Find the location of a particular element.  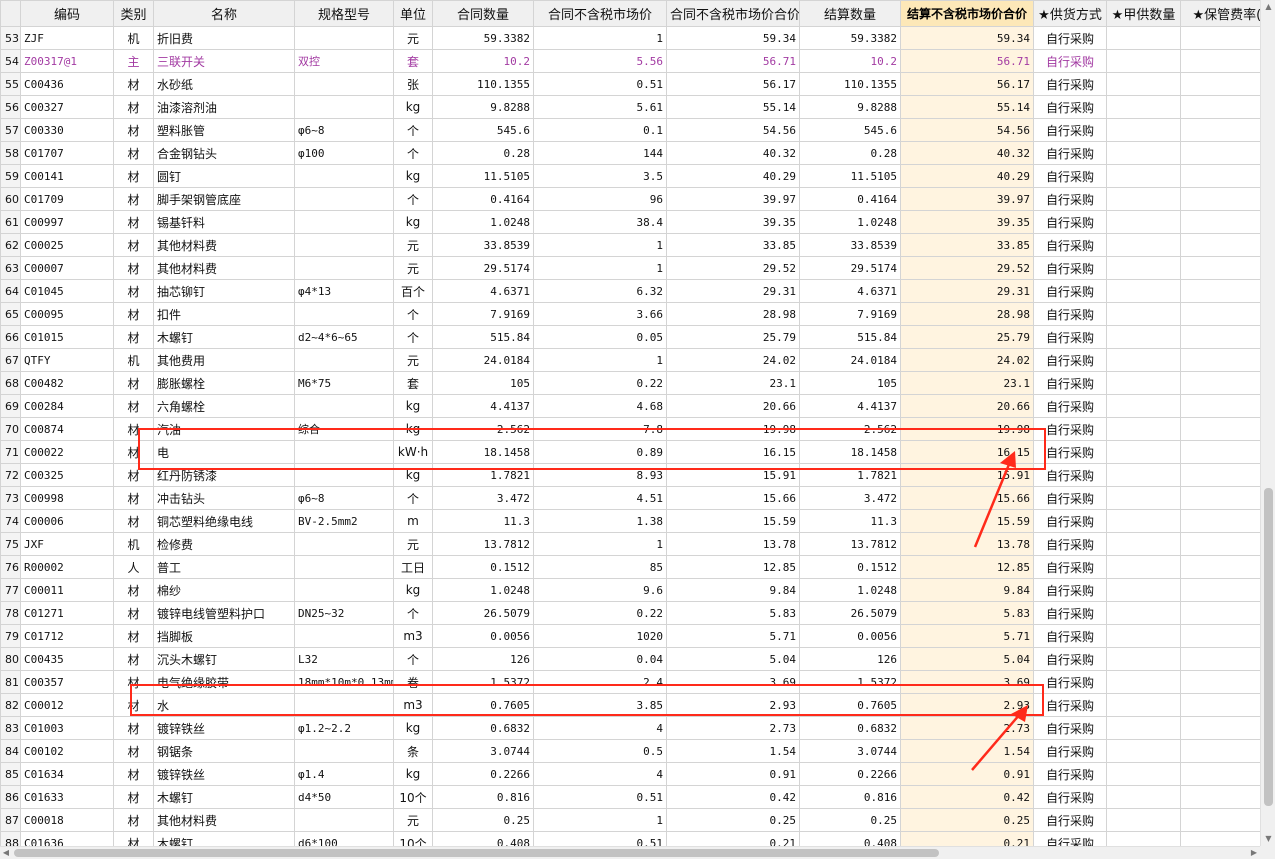

cell-settle-total: 0.42 is located at coordinates (967, 797).